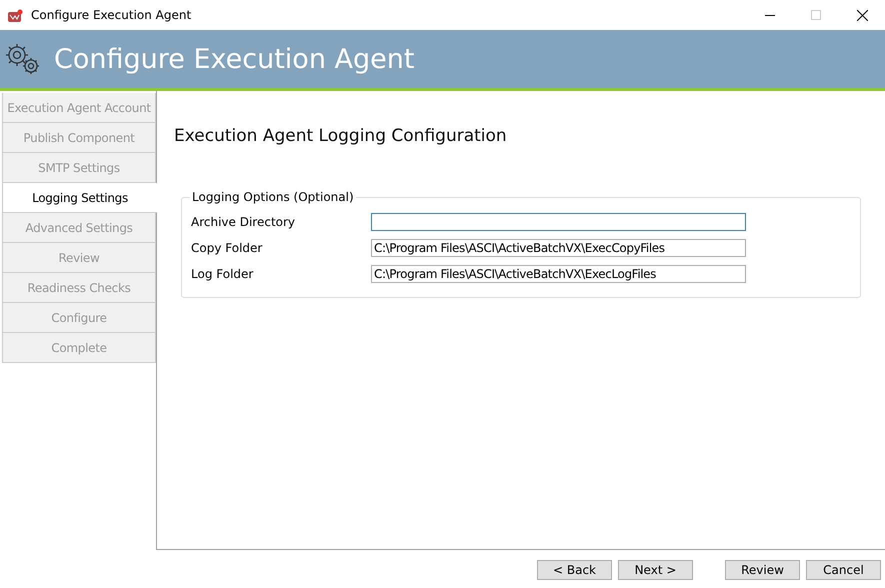 The width and height of the screenshot is (885, 588). I want to click on close-icon, so click(862, 15).